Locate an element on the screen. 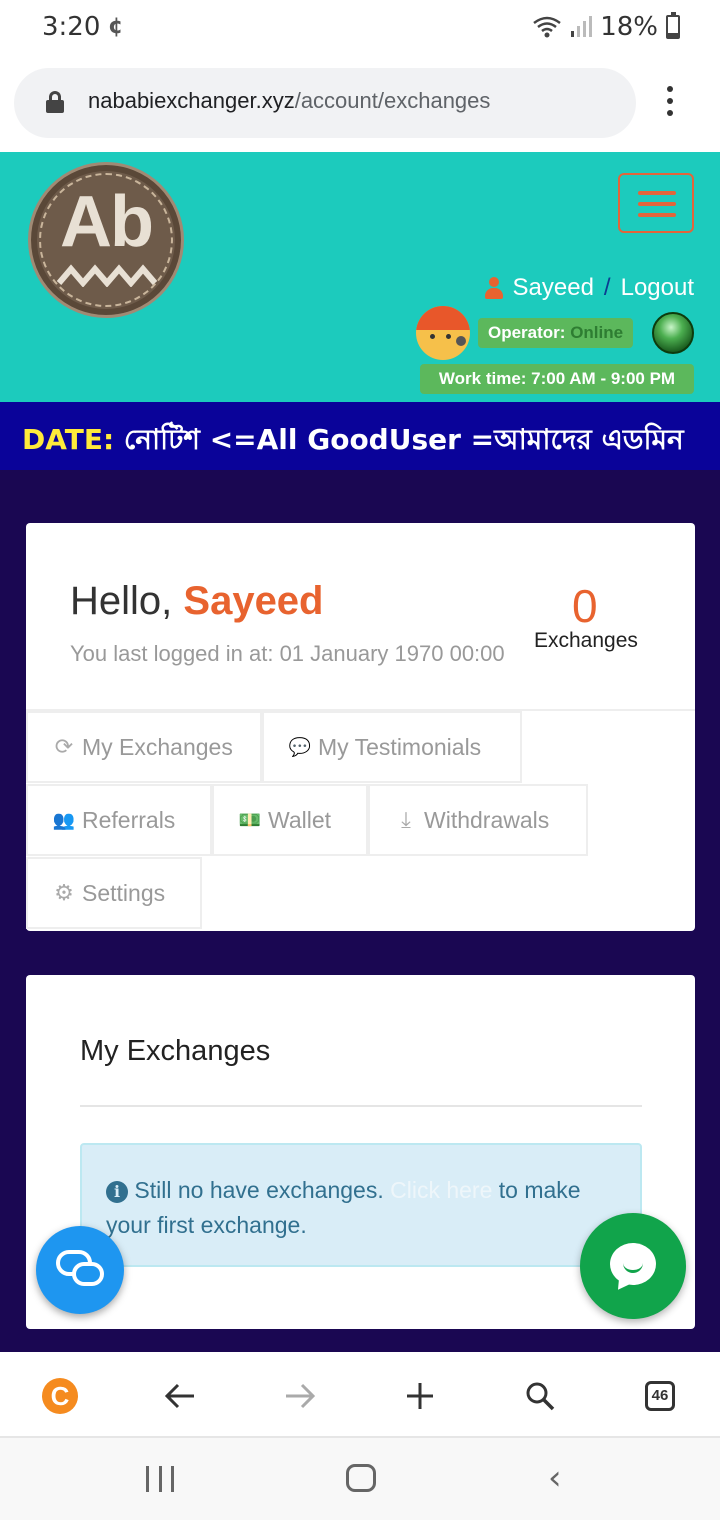  tab-referrals: 👥 Referrals is located at coordinates (119, 820).